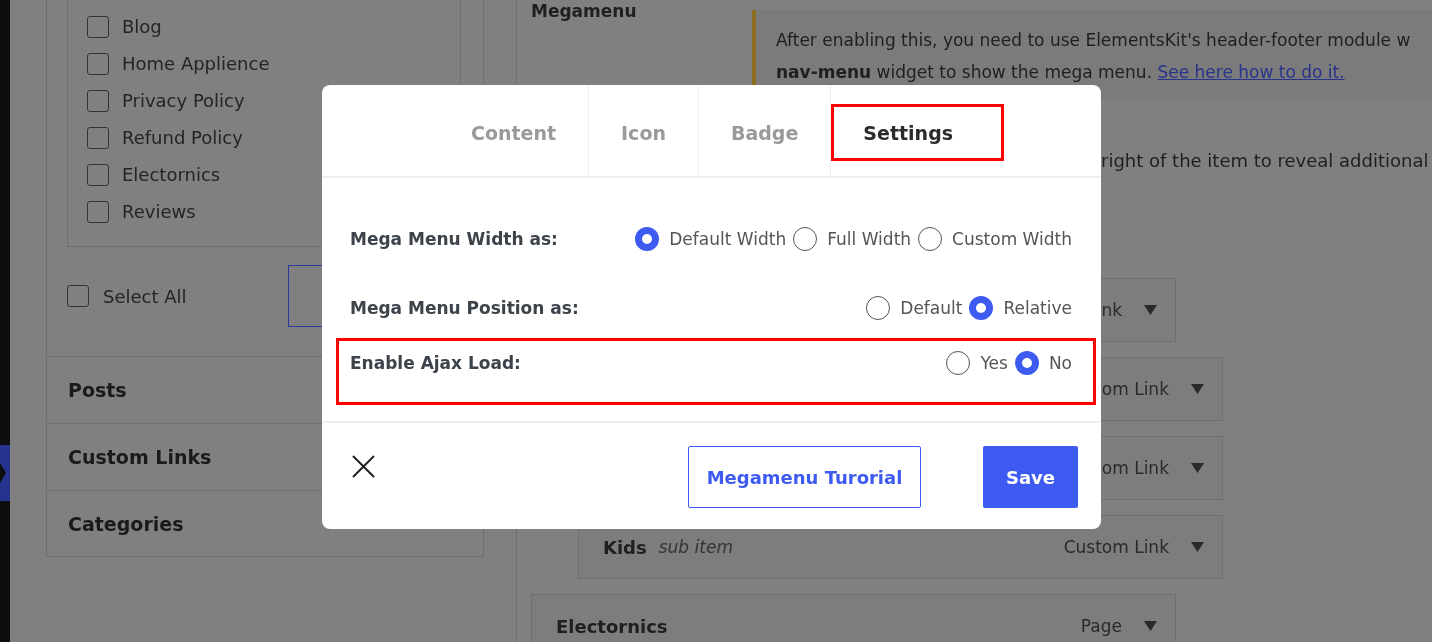  Describe the element at coordinates (584, 11) in the screenshot. I see `section-heading: Megamenu` at that location.